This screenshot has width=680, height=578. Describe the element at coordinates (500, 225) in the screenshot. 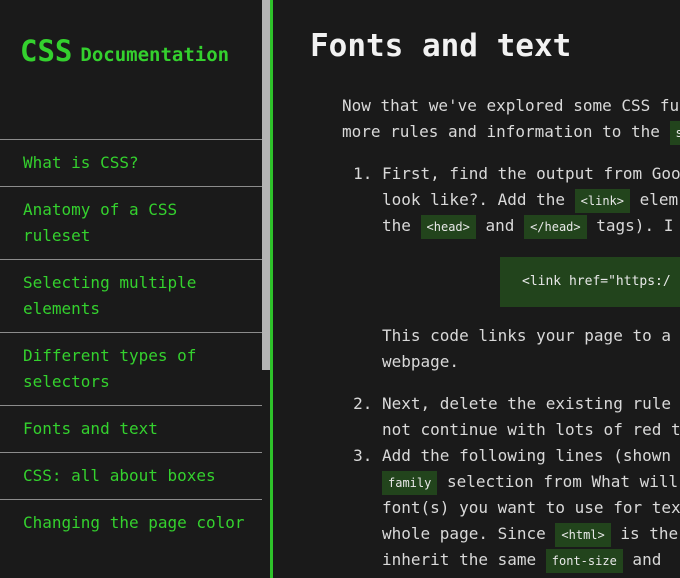

I see `step-1-line-3-and: and` at that location.